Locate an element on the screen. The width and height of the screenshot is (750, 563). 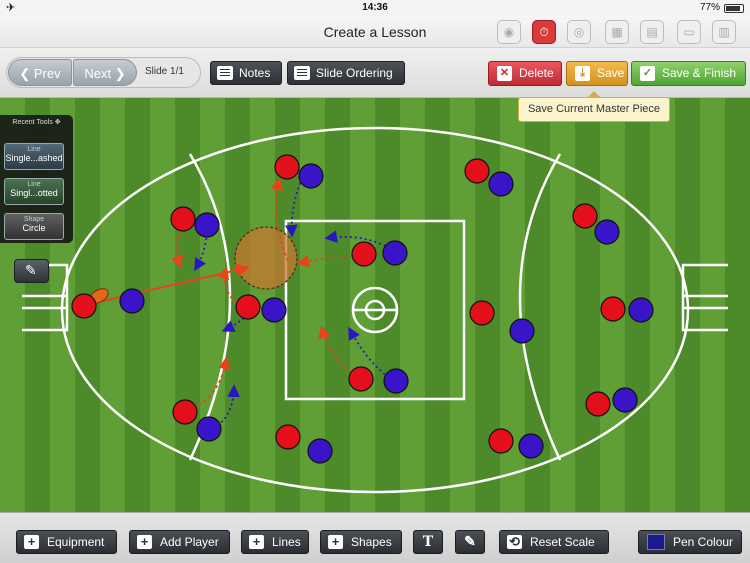
check-icon: ✓ is located at coordinates (647, 73).